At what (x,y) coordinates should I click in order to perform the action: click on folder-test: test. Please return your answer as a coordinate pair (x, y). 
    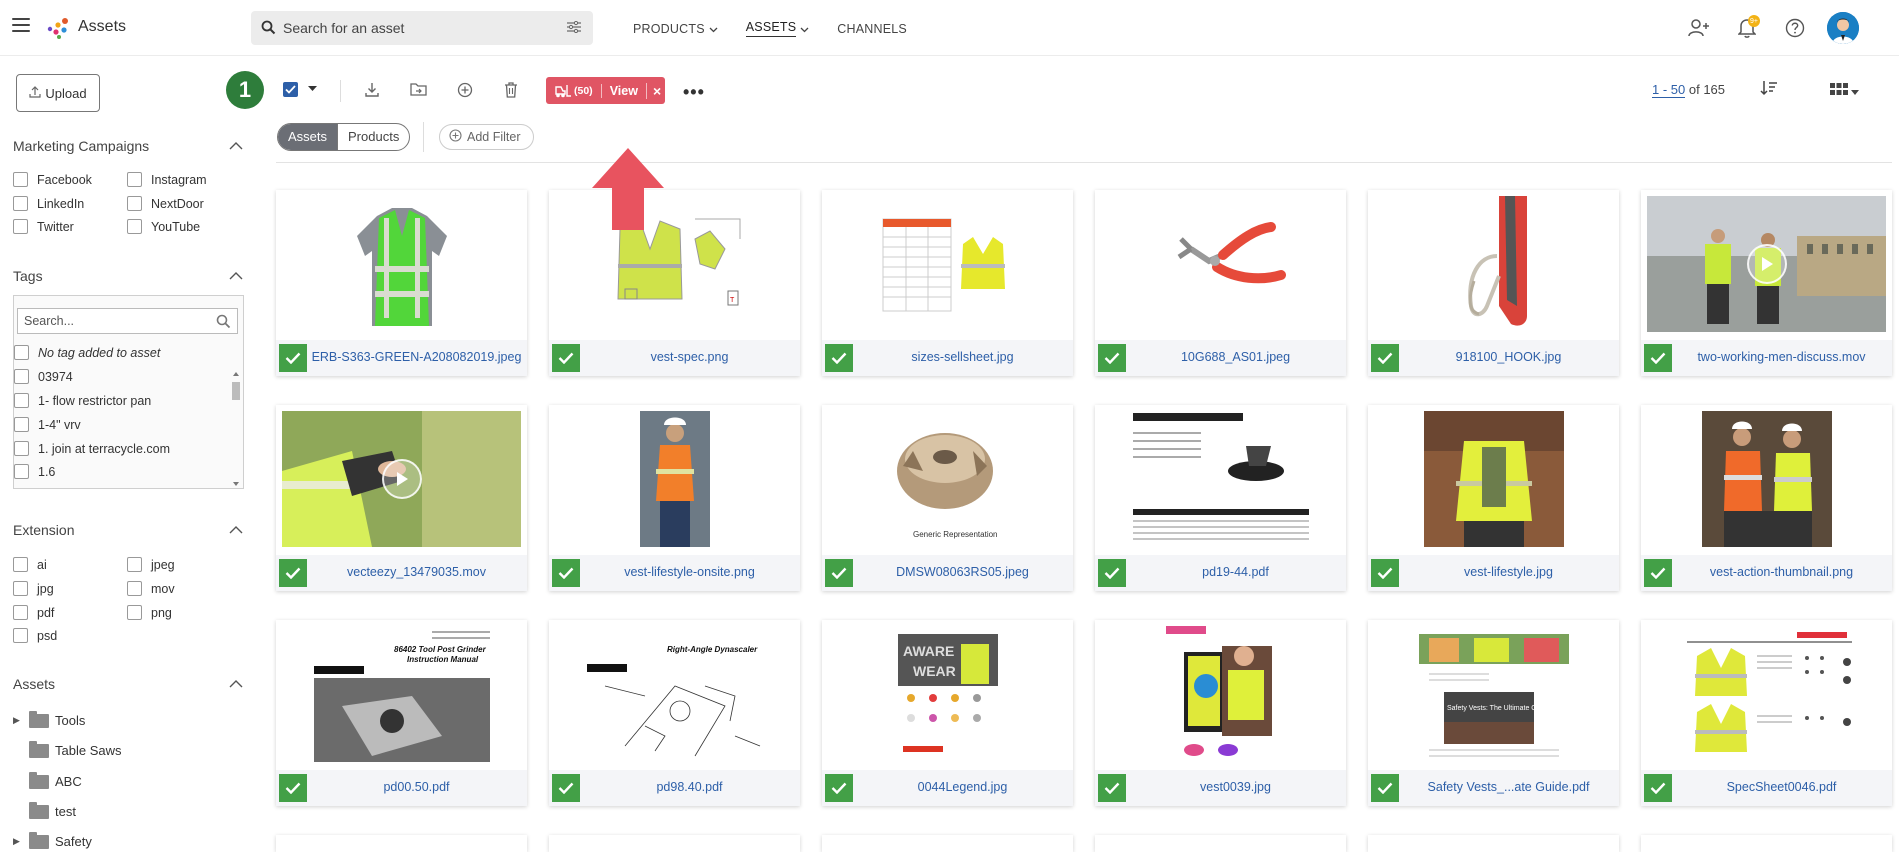
    Looking at the image, I should click on (44, 810).